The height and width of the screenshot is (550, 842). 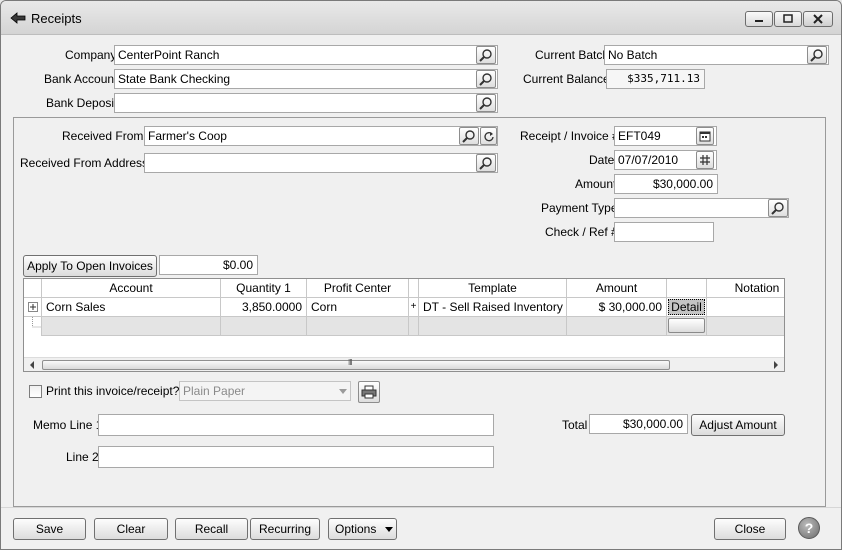 What do you see at coordinates (421, 18) in the screenshot?
I see `title-bar: Receipts` at bounding box center [421, 18].